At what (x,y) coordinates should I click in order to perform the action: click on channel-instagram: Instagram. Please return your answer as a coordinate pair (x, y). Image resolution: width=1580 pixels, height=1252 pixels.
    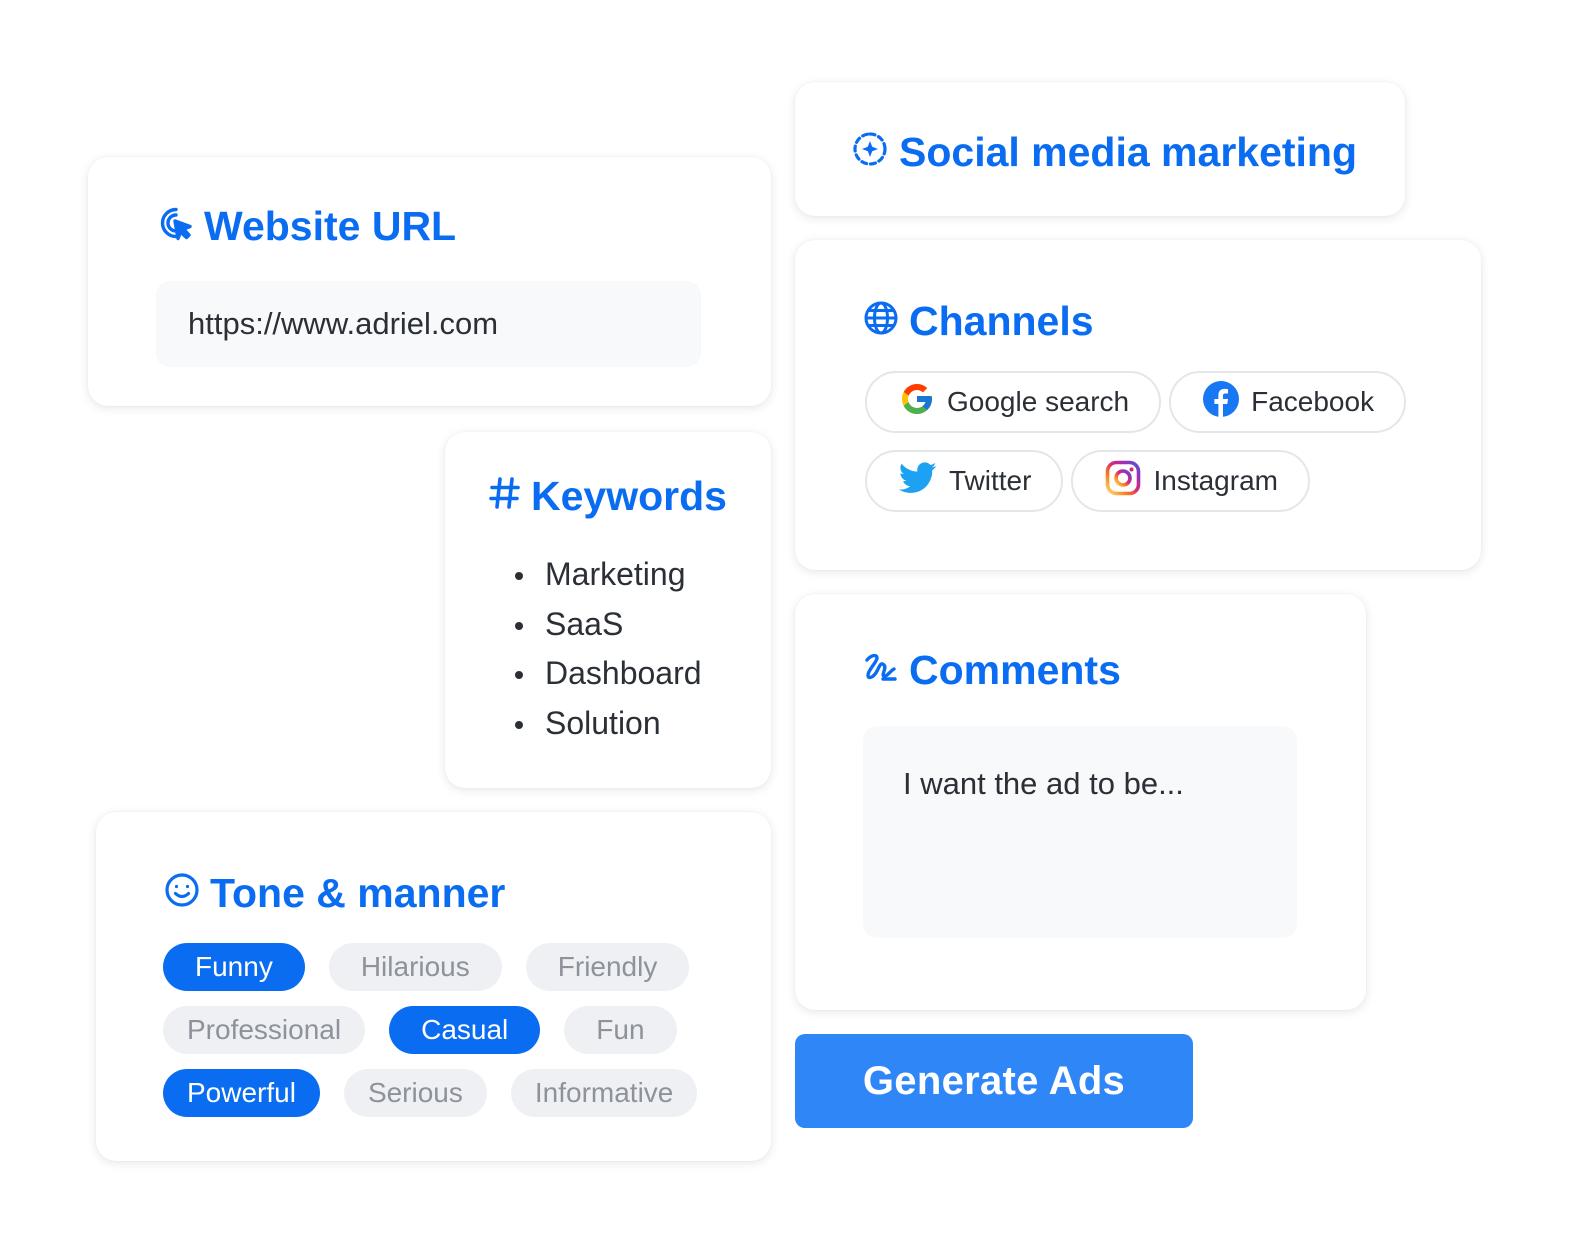
    Looking at the image, I should click on (1190, 481).